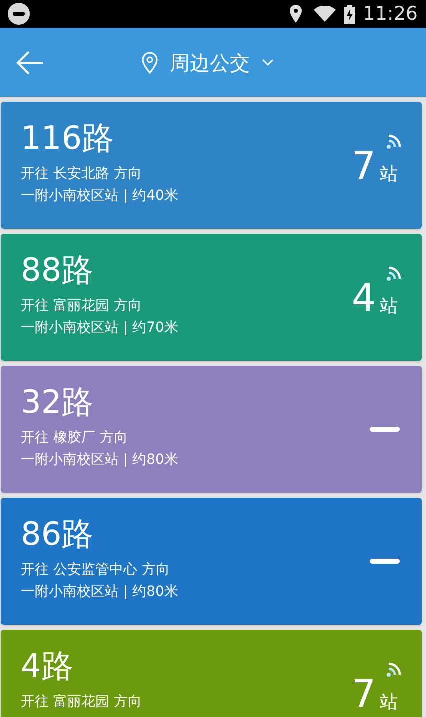  Describe the element at coordinates (100, 196) in the screenshot. I see `nearest-stop: 一附小南校区站 | 约40米` at that location.